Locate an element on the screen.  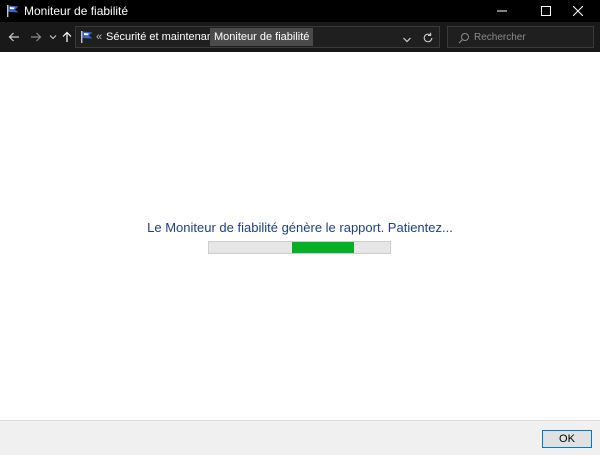
refresh-icon is located at coordinates (428, 37).